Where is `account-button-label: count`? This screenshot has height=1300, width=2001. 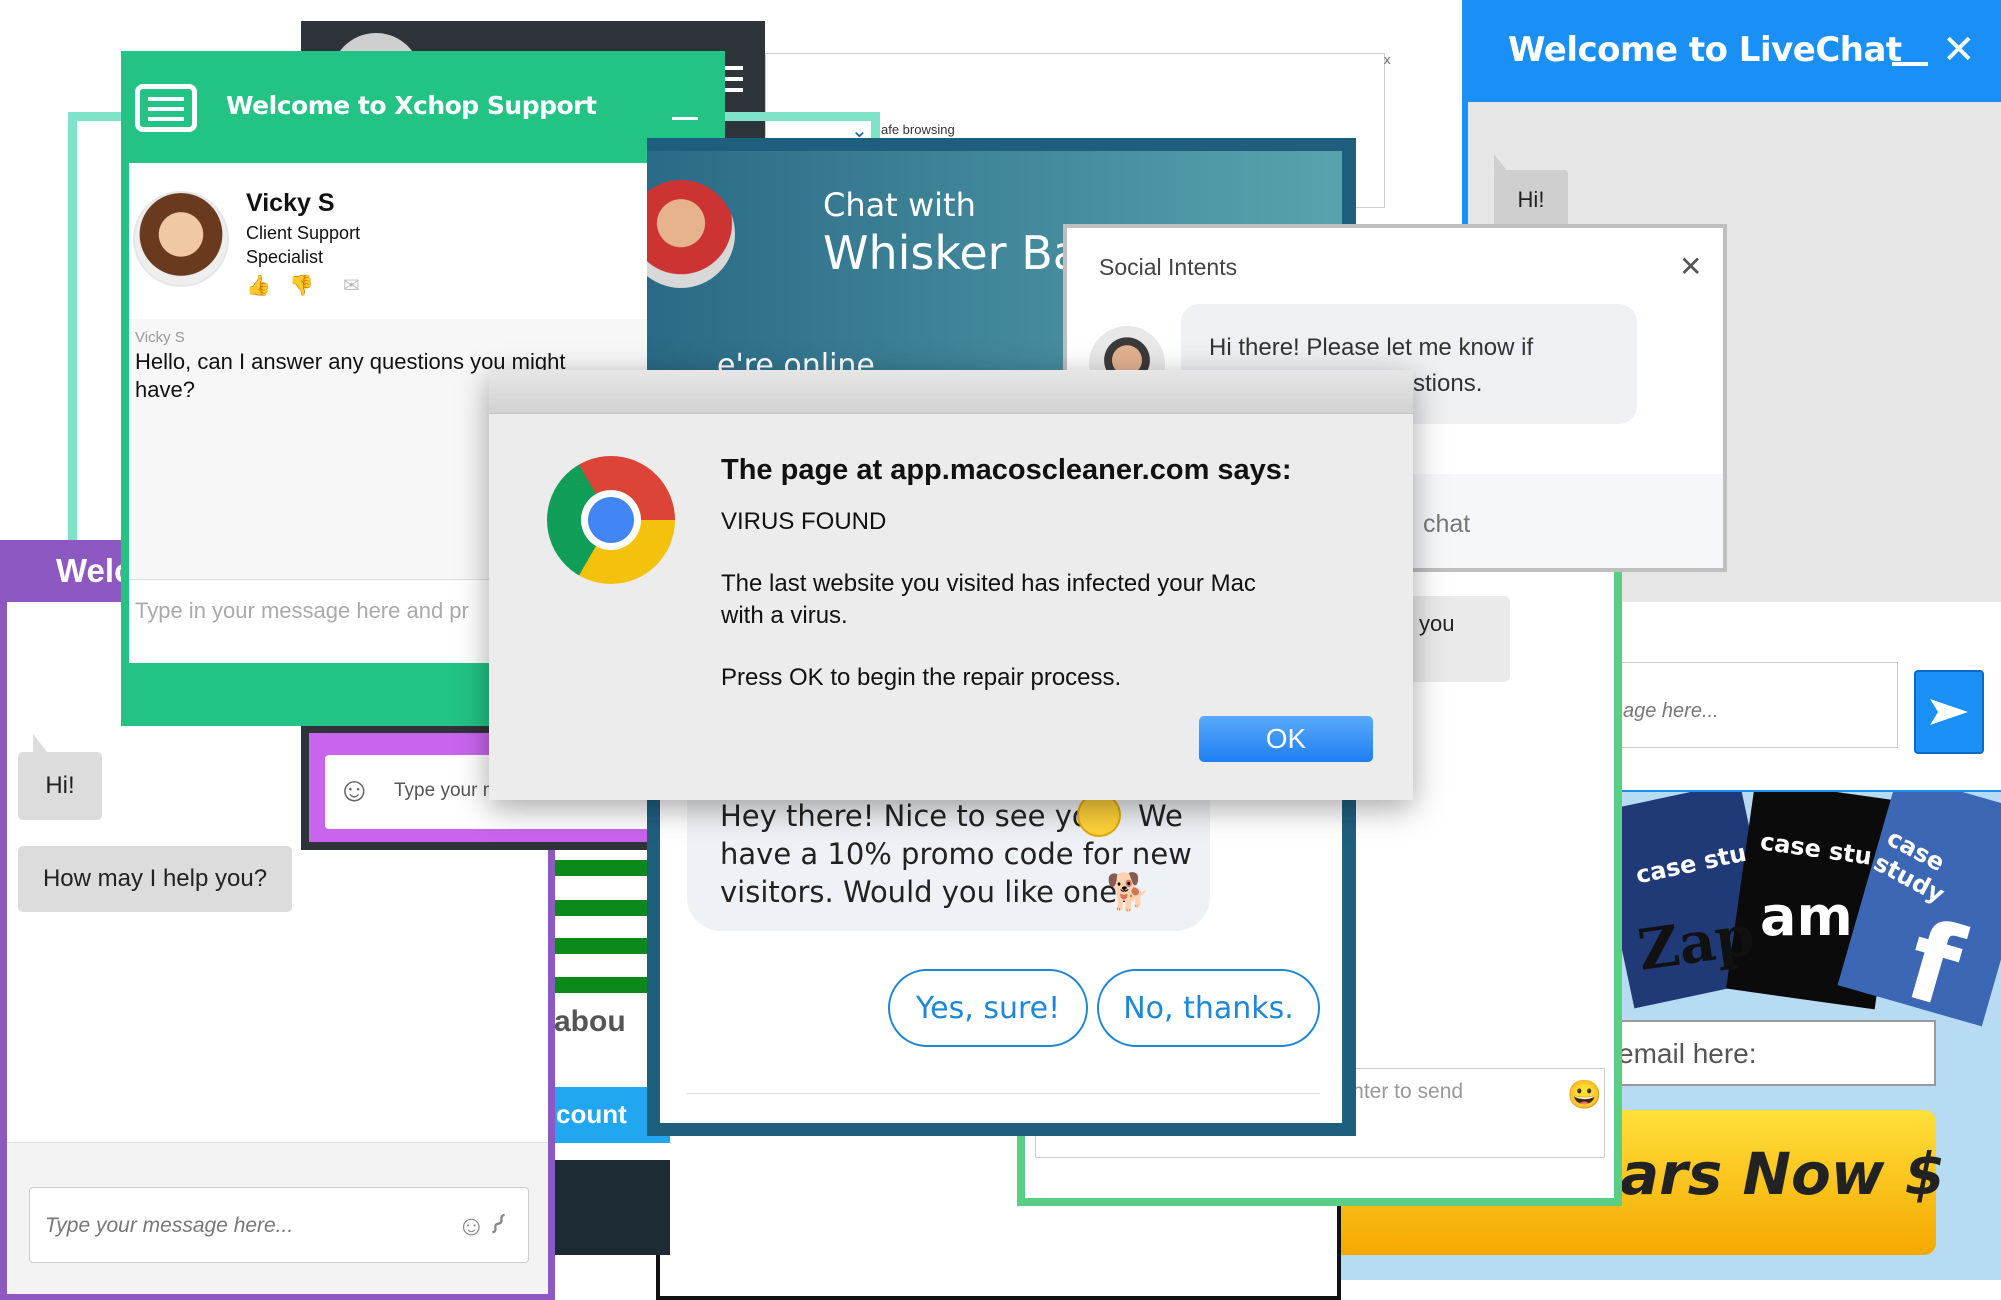 account-button-label: count is located at coordinates (591, 1114).